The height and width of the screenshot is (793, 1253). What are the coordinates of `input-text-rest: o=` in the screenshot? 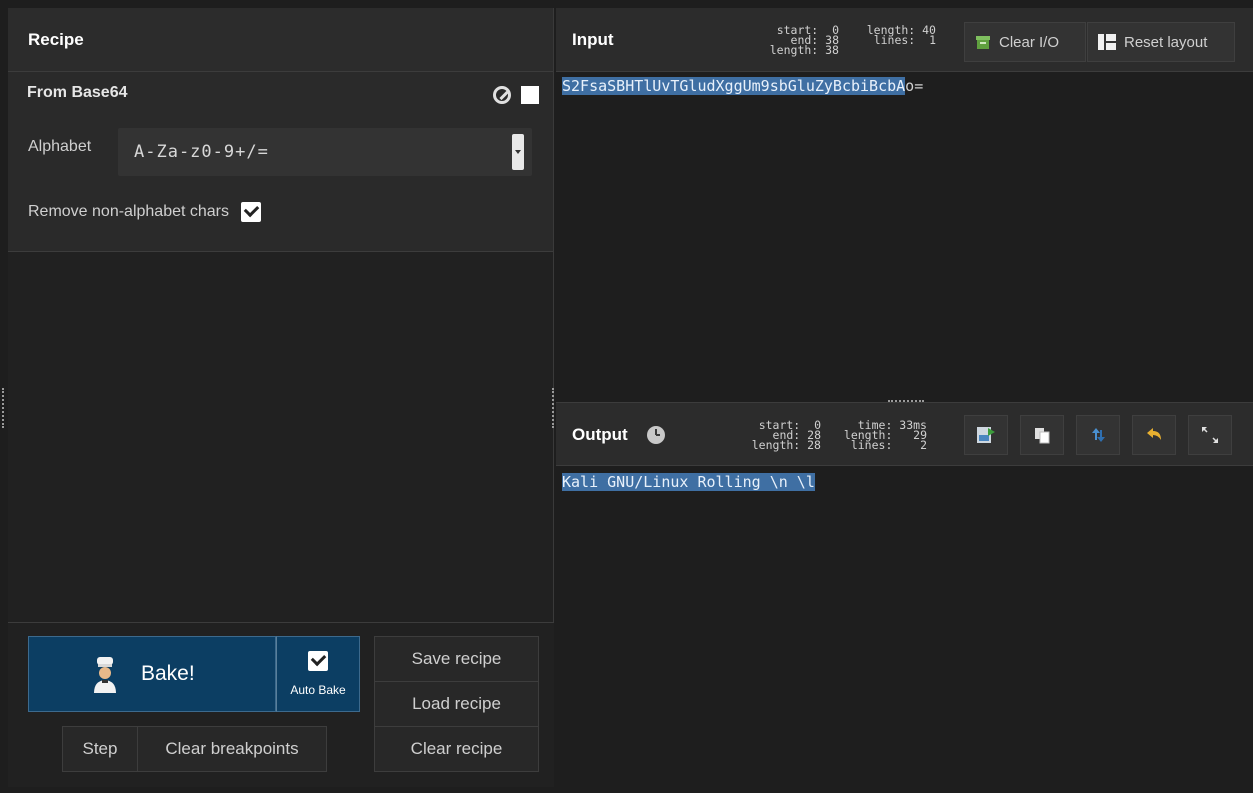 It's located at (914, 86).